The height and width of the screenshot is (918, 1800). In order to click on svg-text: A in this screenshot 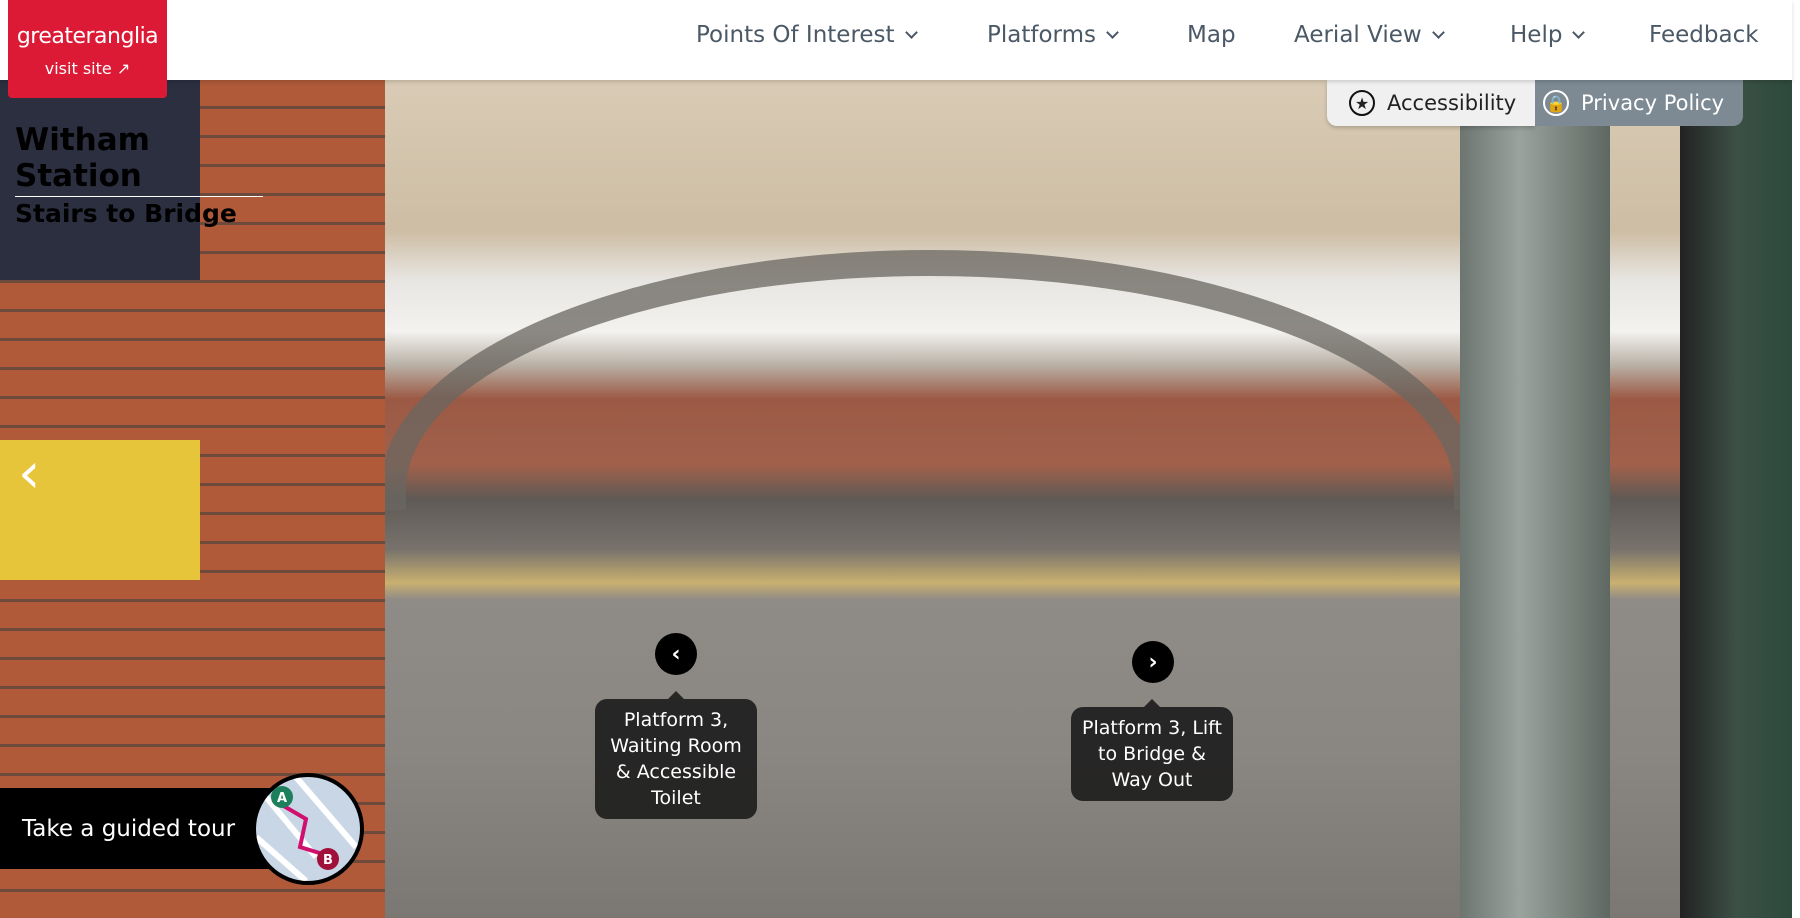, I will do `click(282, 798)`.